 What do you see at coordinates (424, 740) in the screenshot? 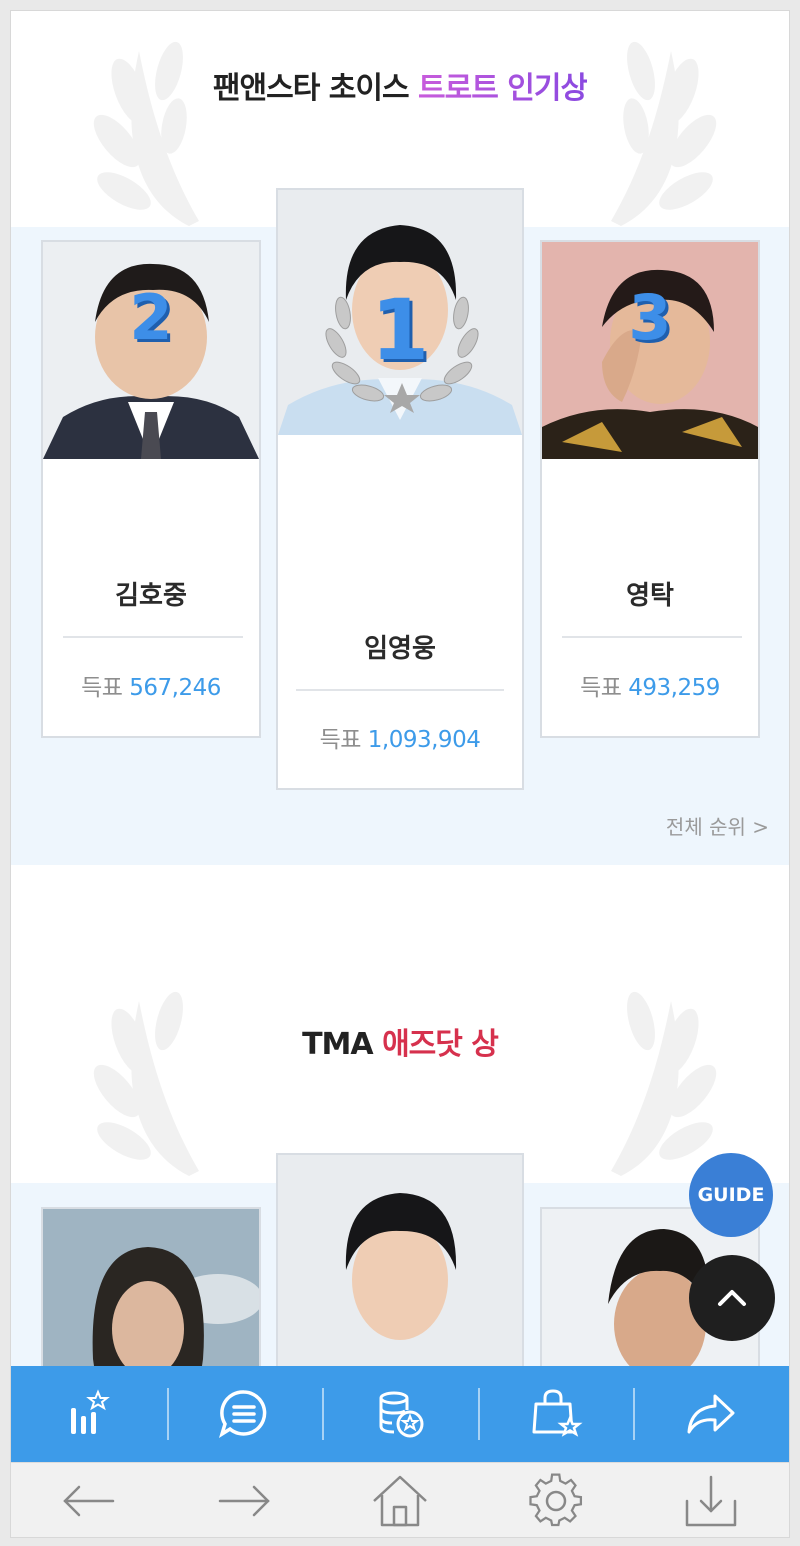
I see `votes-number: 1,093,904` at bounding box center [424, 740].